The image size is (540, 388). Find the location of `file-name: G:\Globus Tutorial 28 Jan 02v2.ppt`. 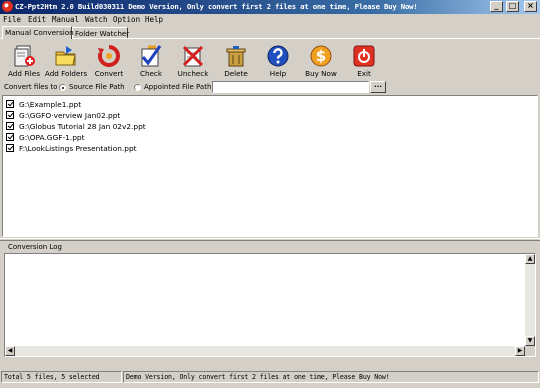

file-name: G:\Globus Tutorial 28 Jan 02v2.ppt is located at coordinates (82, 126).